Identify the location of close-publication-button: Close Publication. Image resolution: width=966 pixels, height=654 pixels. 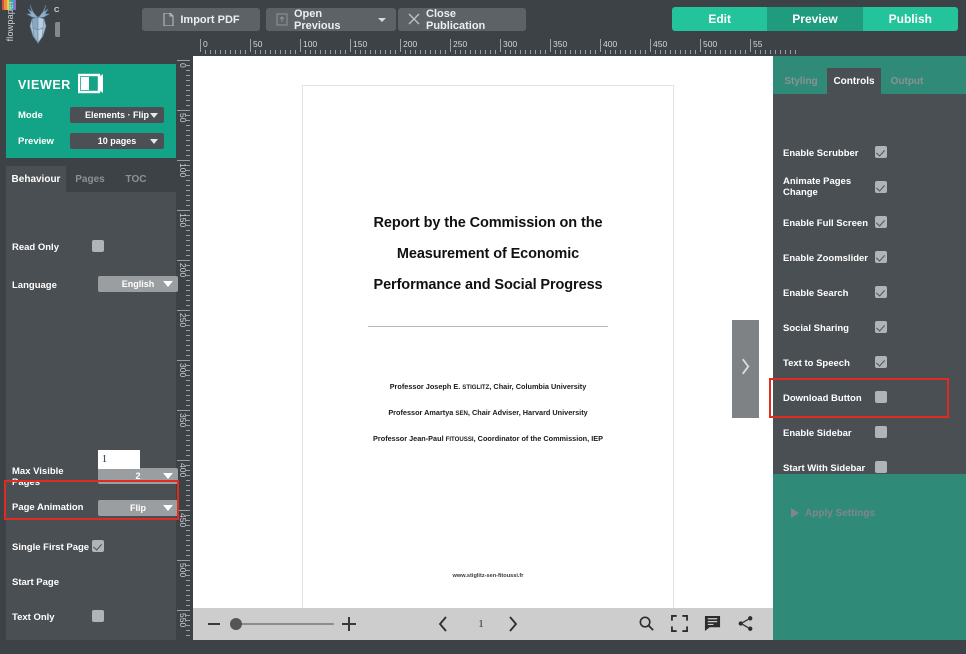
(462, 20).